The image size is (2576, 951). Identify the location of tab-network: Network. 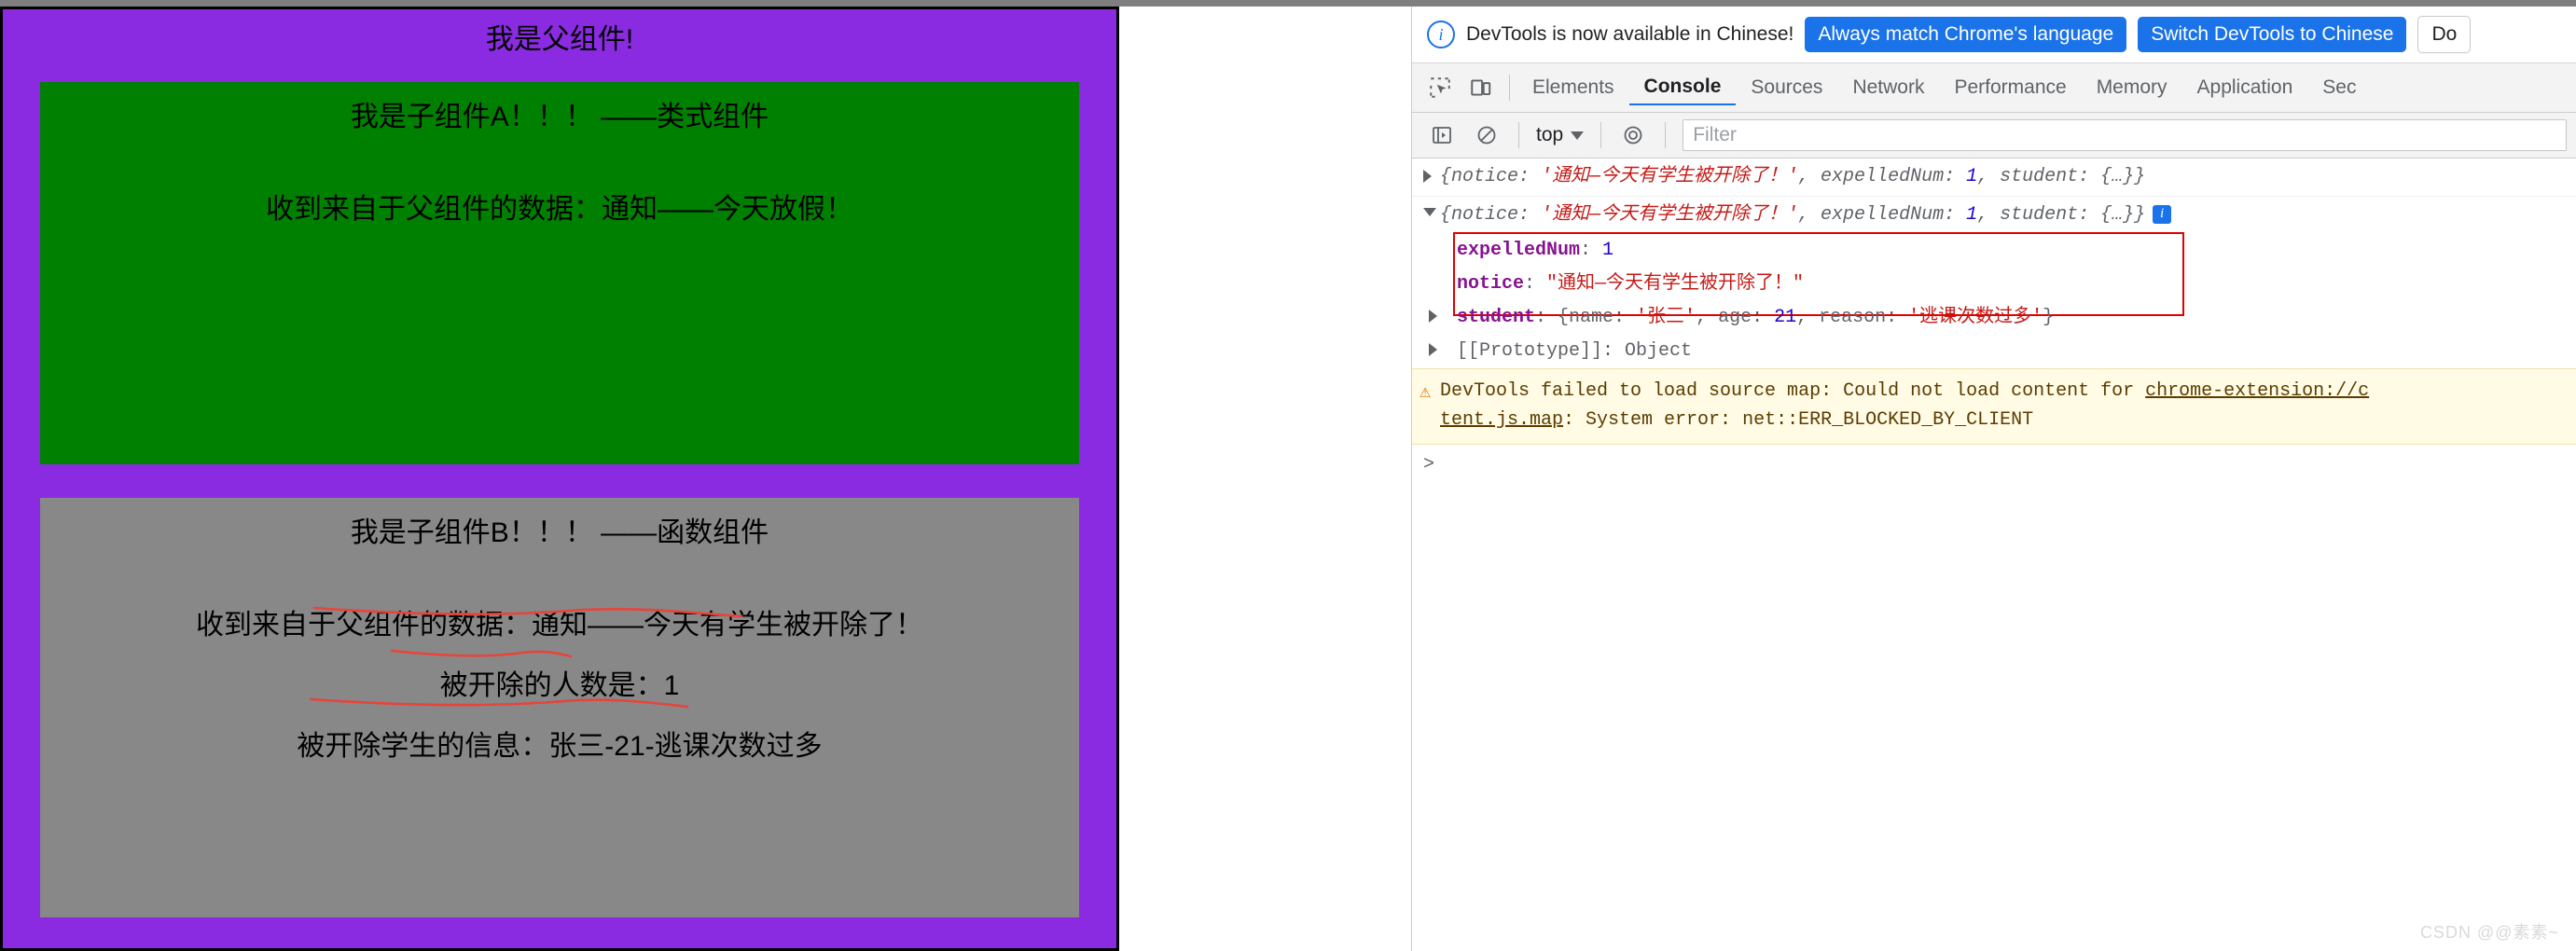
(1888, 87).